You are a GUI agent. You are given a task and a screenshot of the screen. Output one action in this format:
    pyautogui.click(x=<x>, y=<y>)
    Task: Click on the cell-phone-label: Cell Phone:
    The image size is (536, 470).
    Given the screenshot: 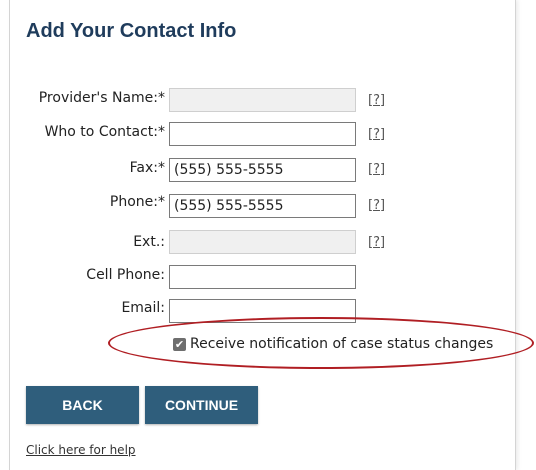 What is the action you would take?
    pyautogui.click(x=125, y=275)
    